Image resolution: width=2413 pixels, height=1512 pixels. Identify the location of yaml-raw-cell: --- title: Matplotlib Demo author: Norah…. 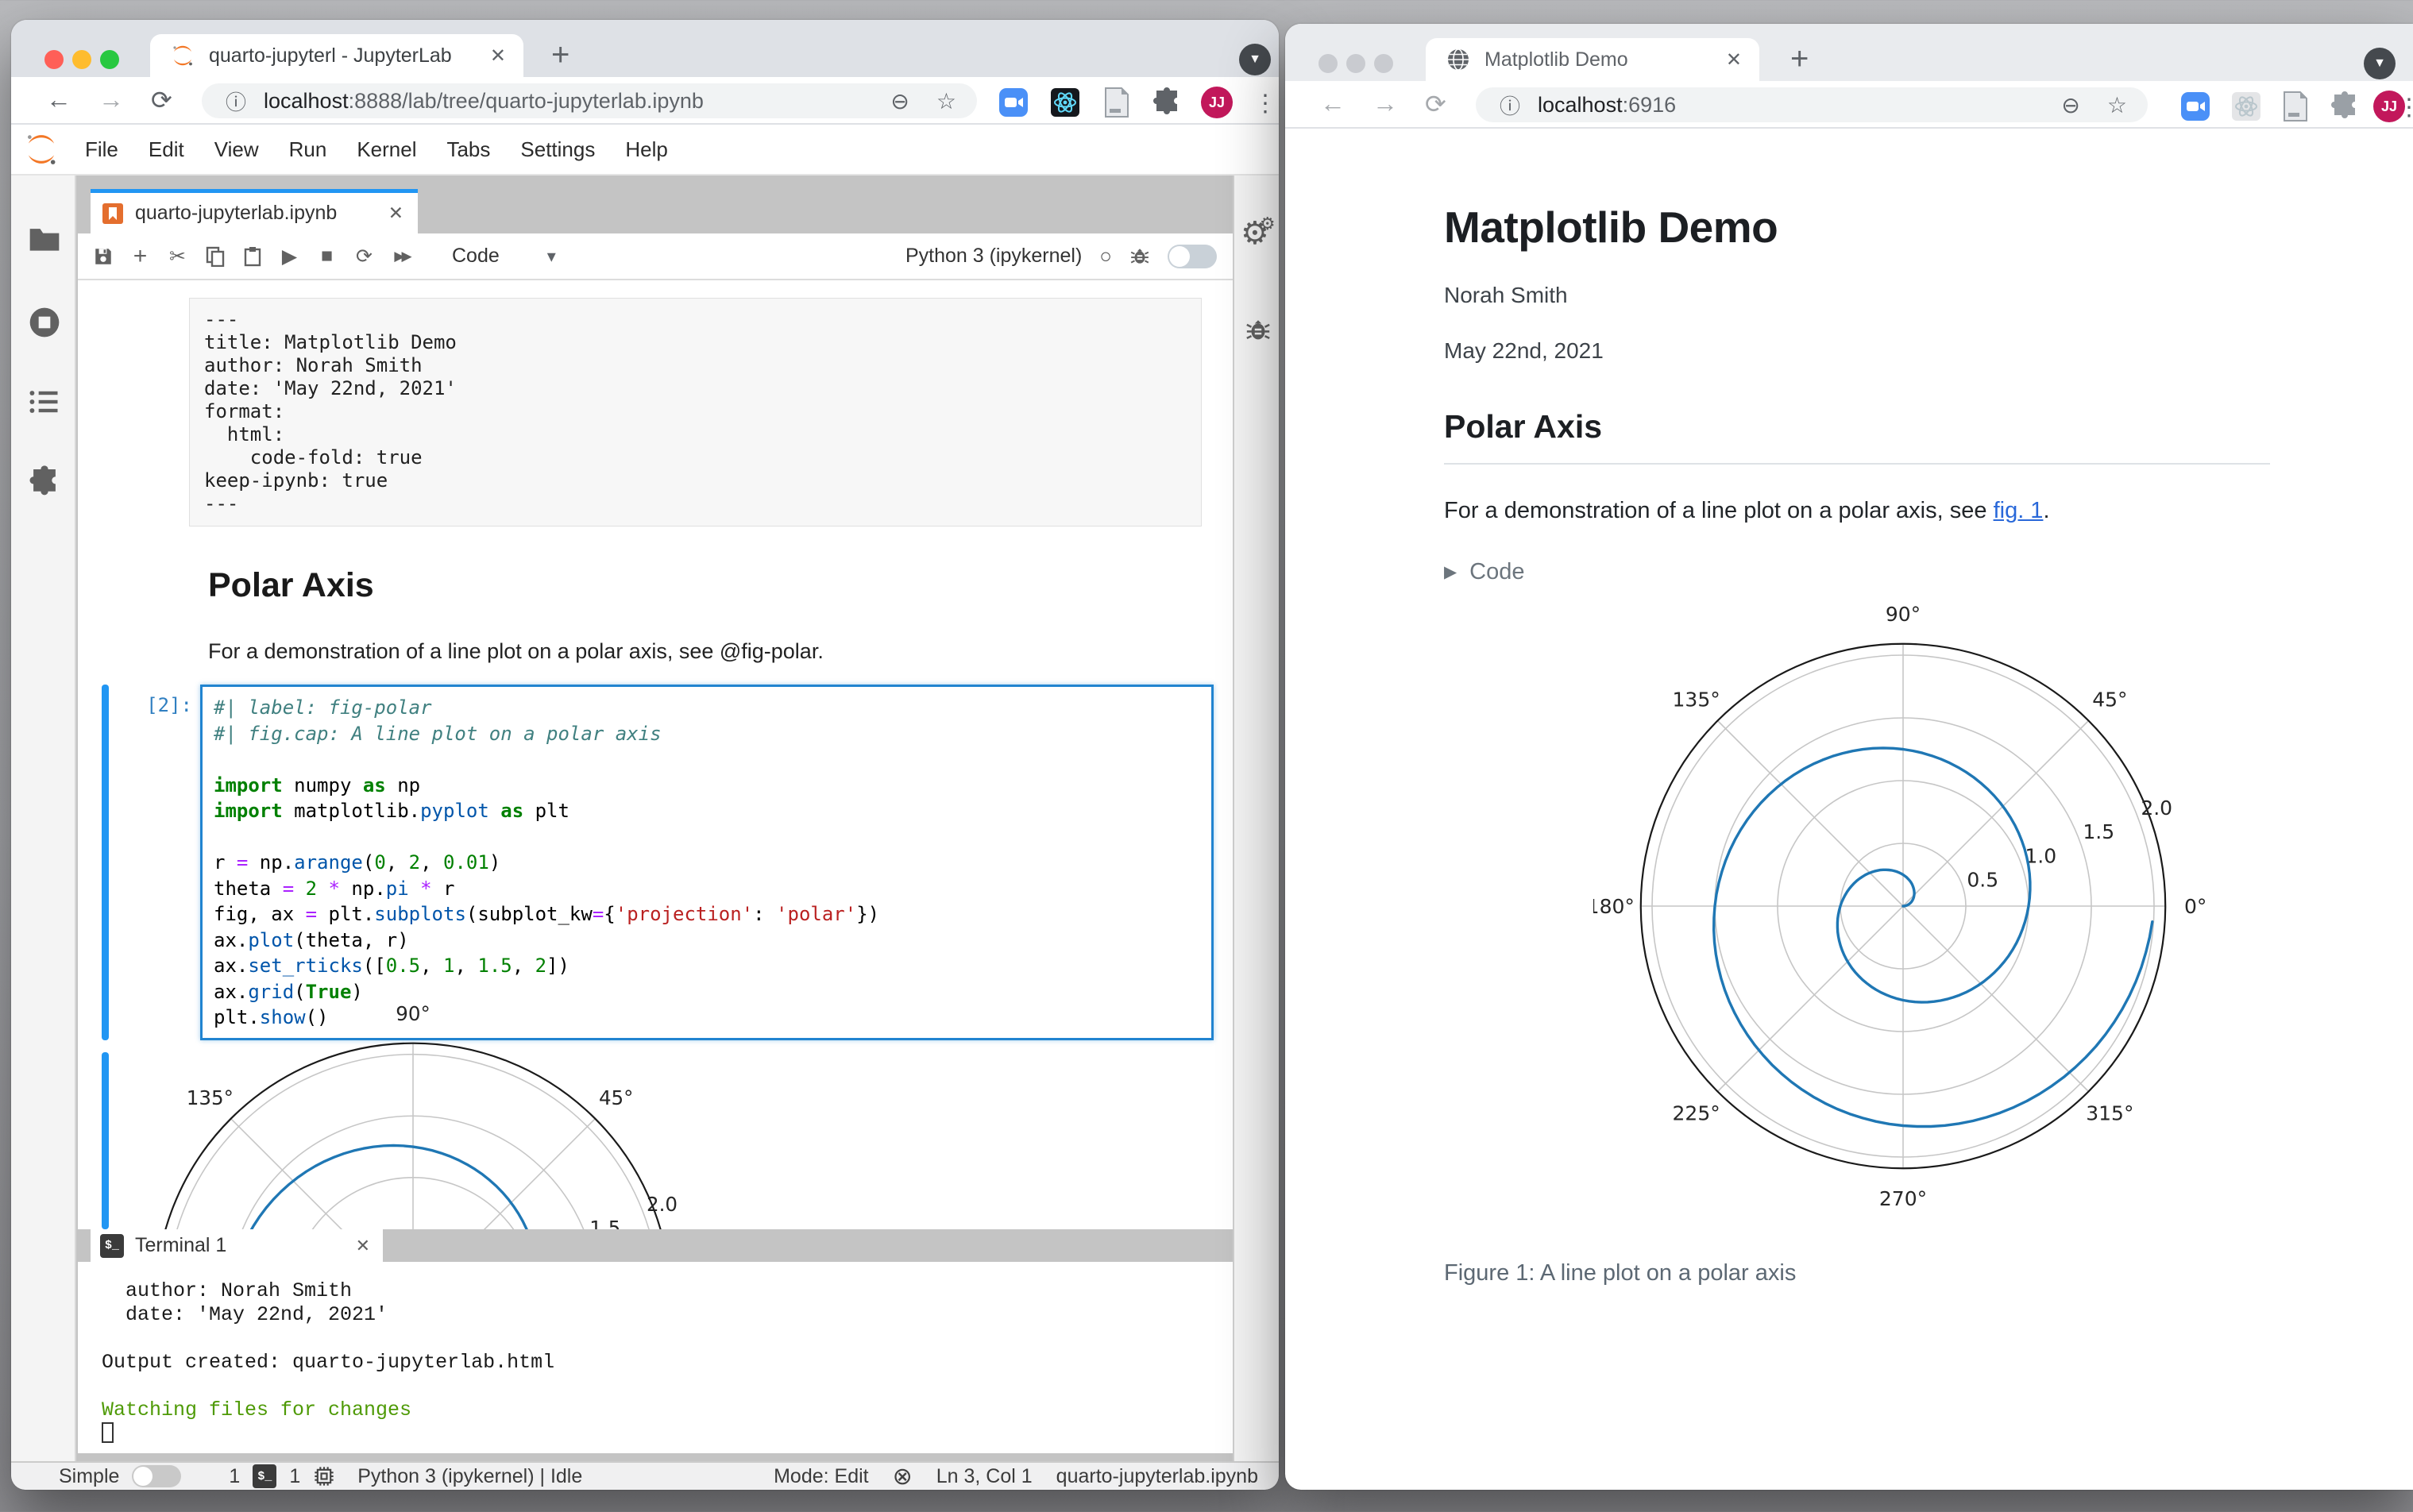
(695, 412).